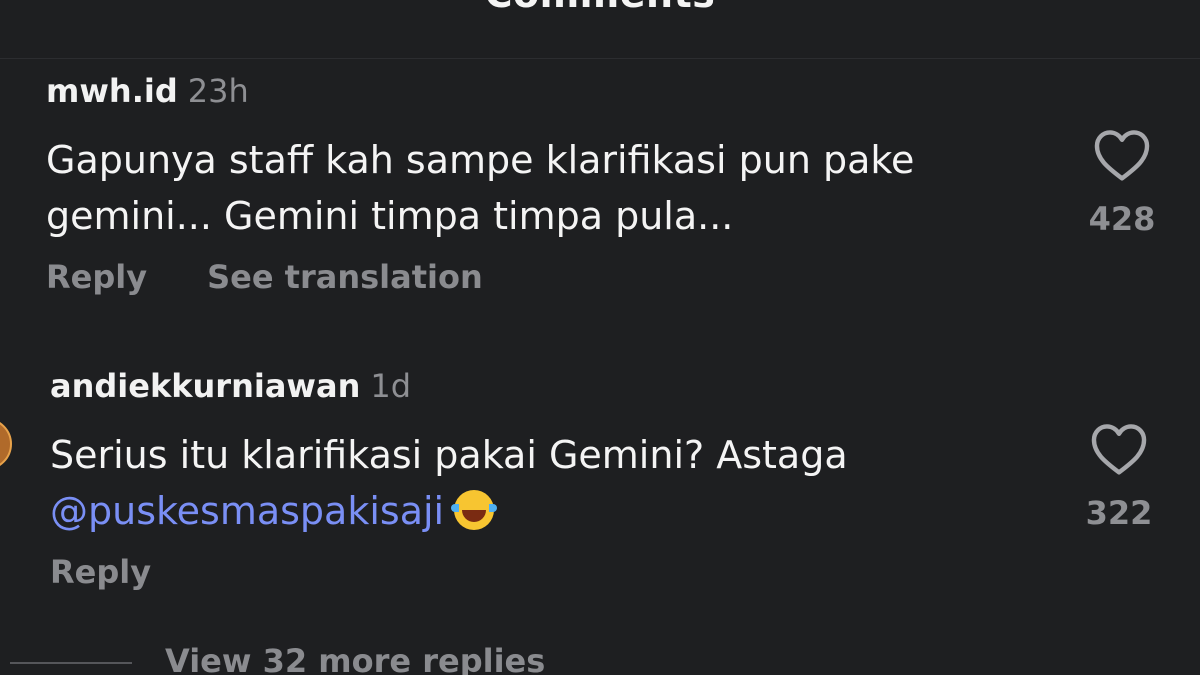  What do you see at coordinates (474, 510) in the screenshot?
I see `laughing-tears-emoji-icon` at bounding box center [474, 510].